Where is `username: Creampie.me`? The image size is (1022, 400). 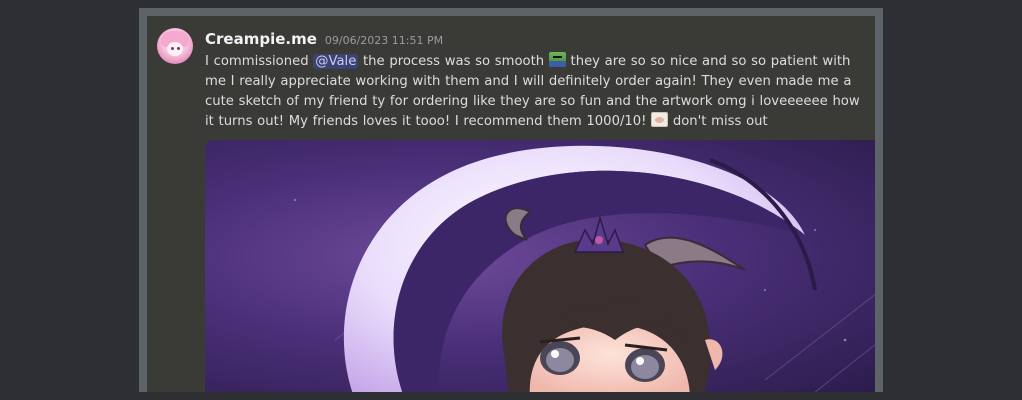
username: Creampie.me is located at coordinates (261, 39).